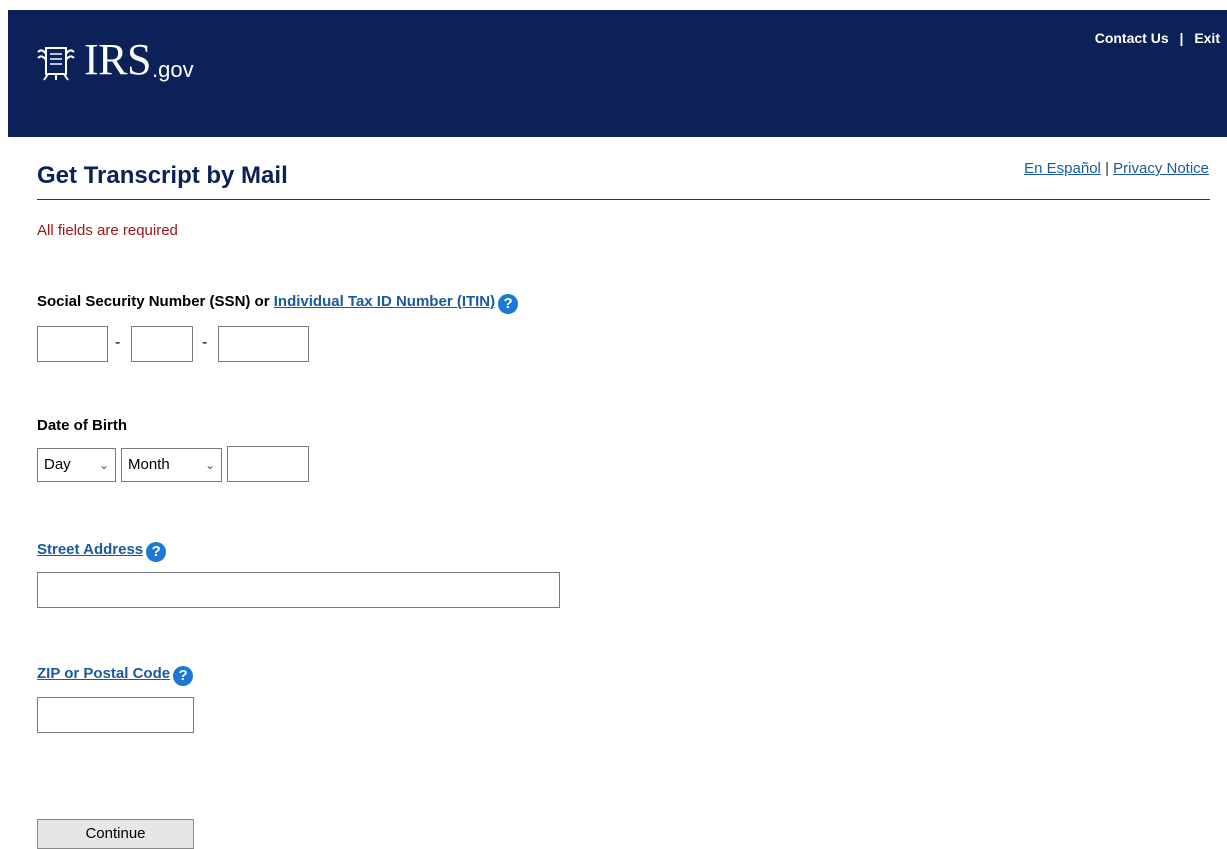  What do you see at coordinates (1062, 168) in the screenshot?
I see `espanol-link: En Español` at bounding box center [1062, 168].